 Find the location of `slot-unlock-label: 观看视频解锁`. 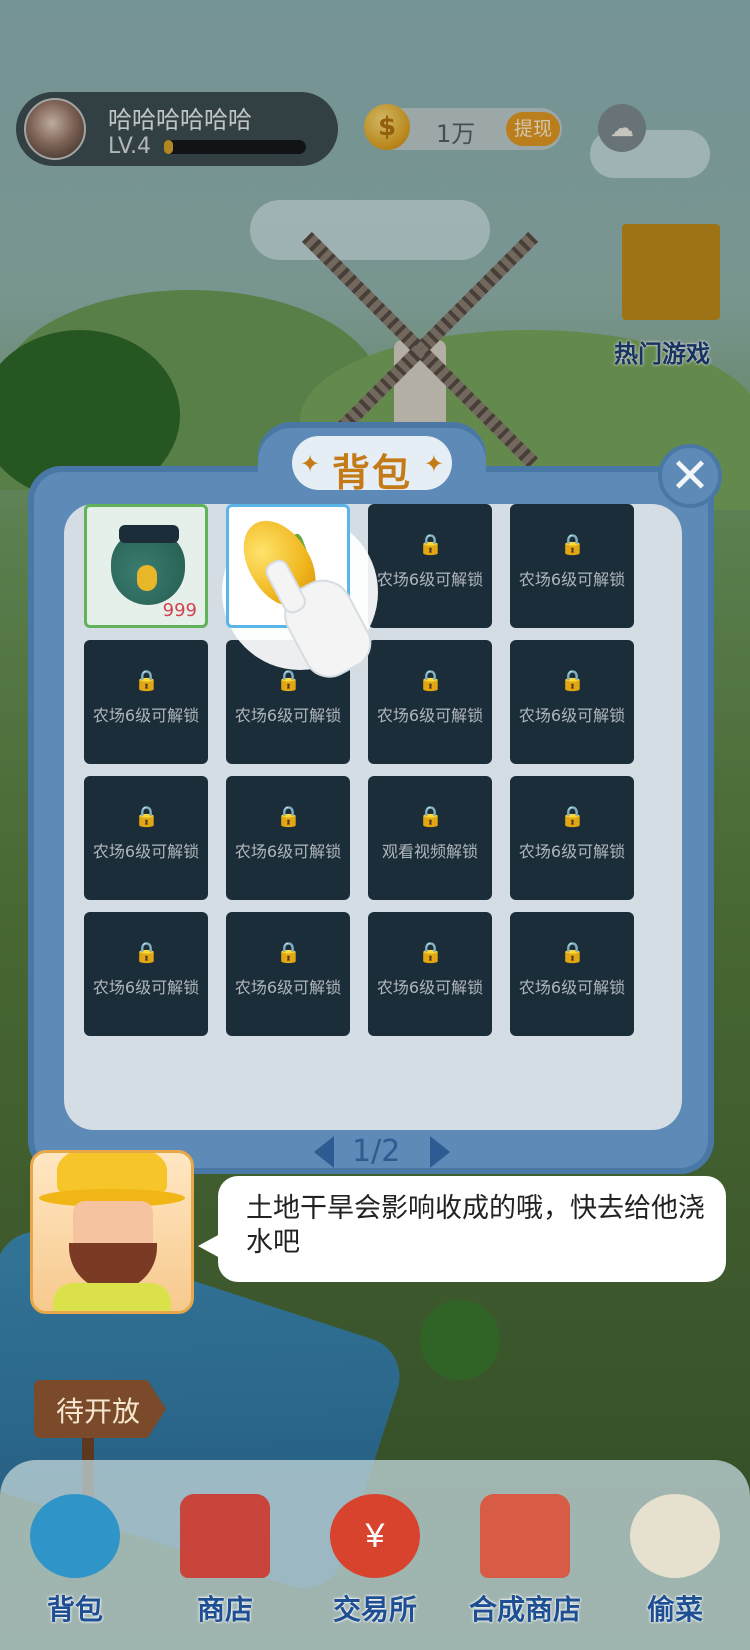

slot-unlock-label: 观看视频解锁 is located at coordinates (429, 851).